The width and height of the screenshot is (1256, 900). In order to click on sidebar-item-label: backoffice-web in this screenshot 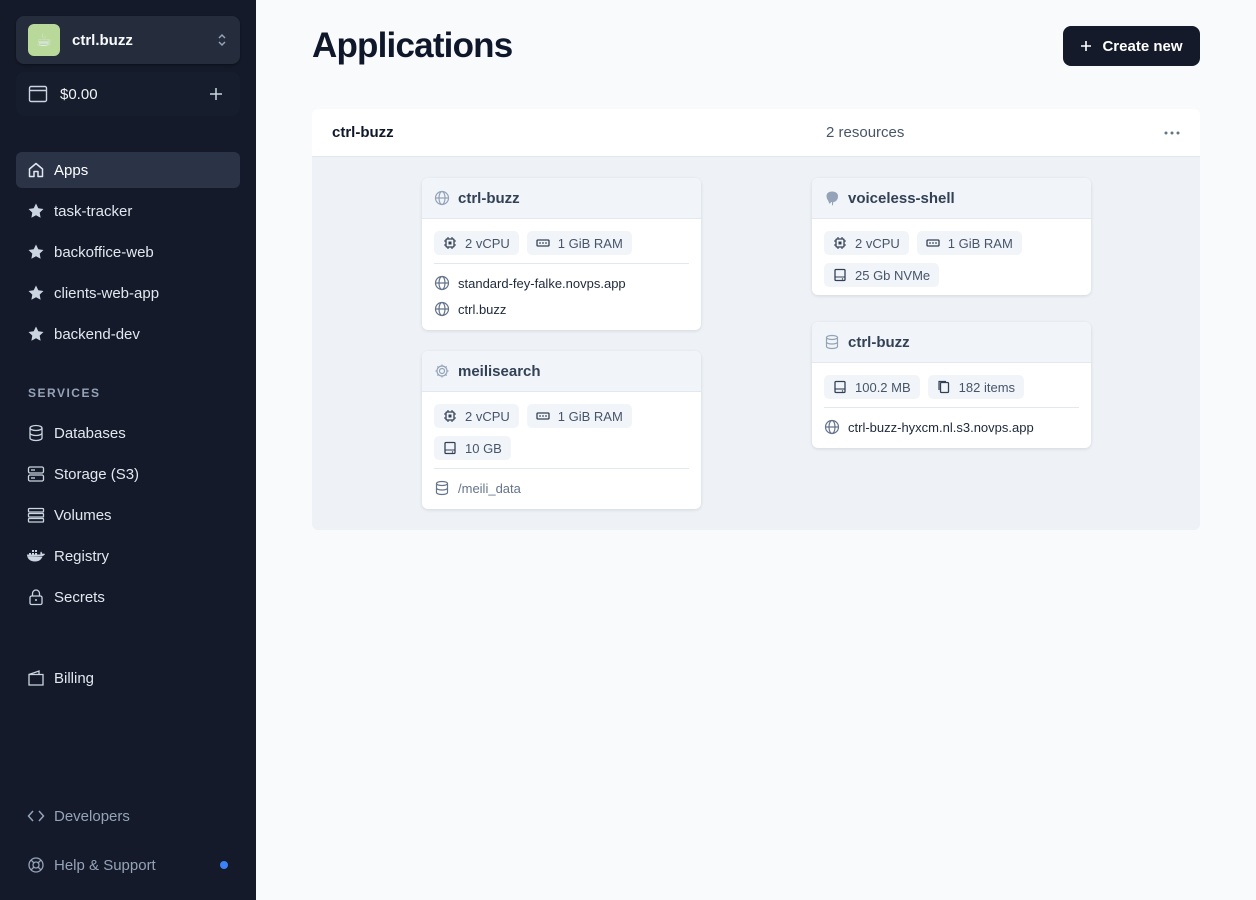, I will do `click(104, 252)`.